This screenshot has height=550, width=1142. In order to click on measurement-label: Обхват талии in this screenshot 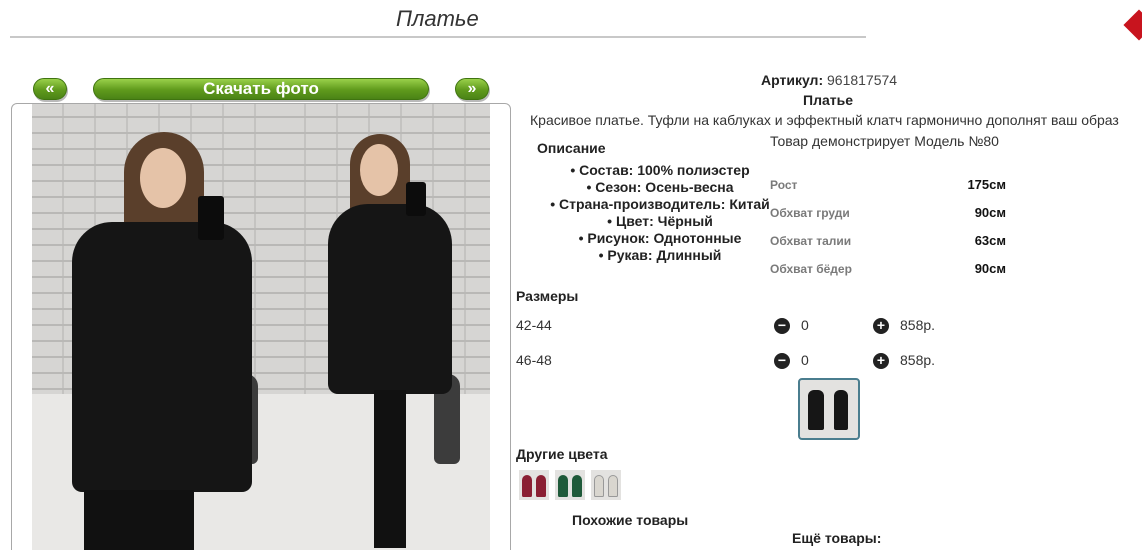, I will do `click(811, 241)`.